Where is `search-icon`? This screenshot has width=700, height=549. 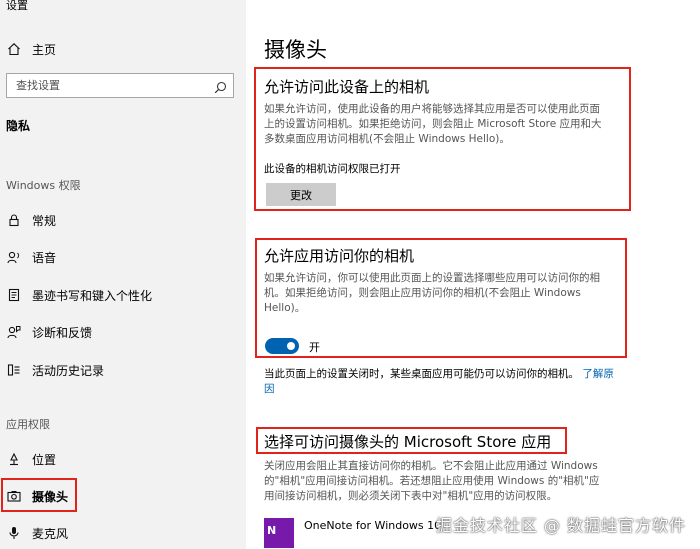
search-icon is located at coordinates (220, 86).